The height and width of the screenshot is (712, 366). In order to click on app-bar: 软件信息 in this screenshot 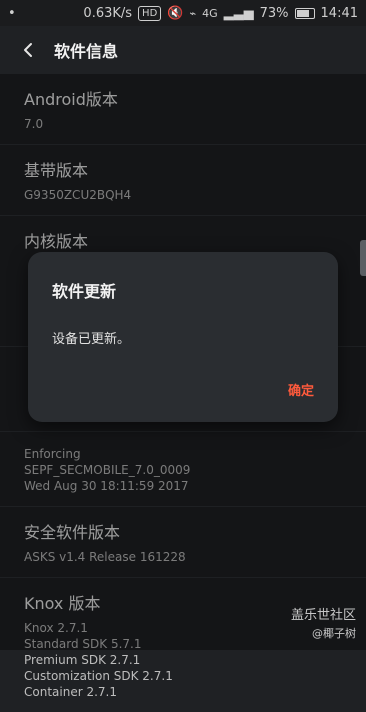, I will do `click(183, 50)`.